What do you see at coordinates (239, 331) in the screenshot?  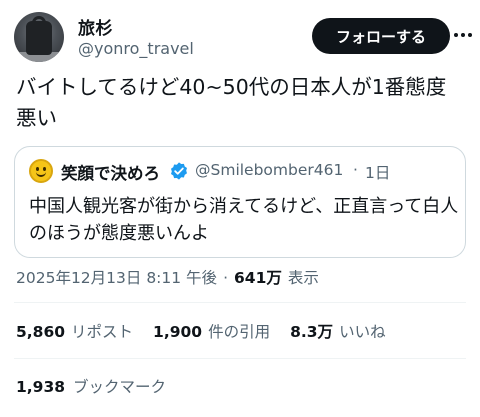 I see `quotes-label: 件の引用` at bounding box center [239, 331].